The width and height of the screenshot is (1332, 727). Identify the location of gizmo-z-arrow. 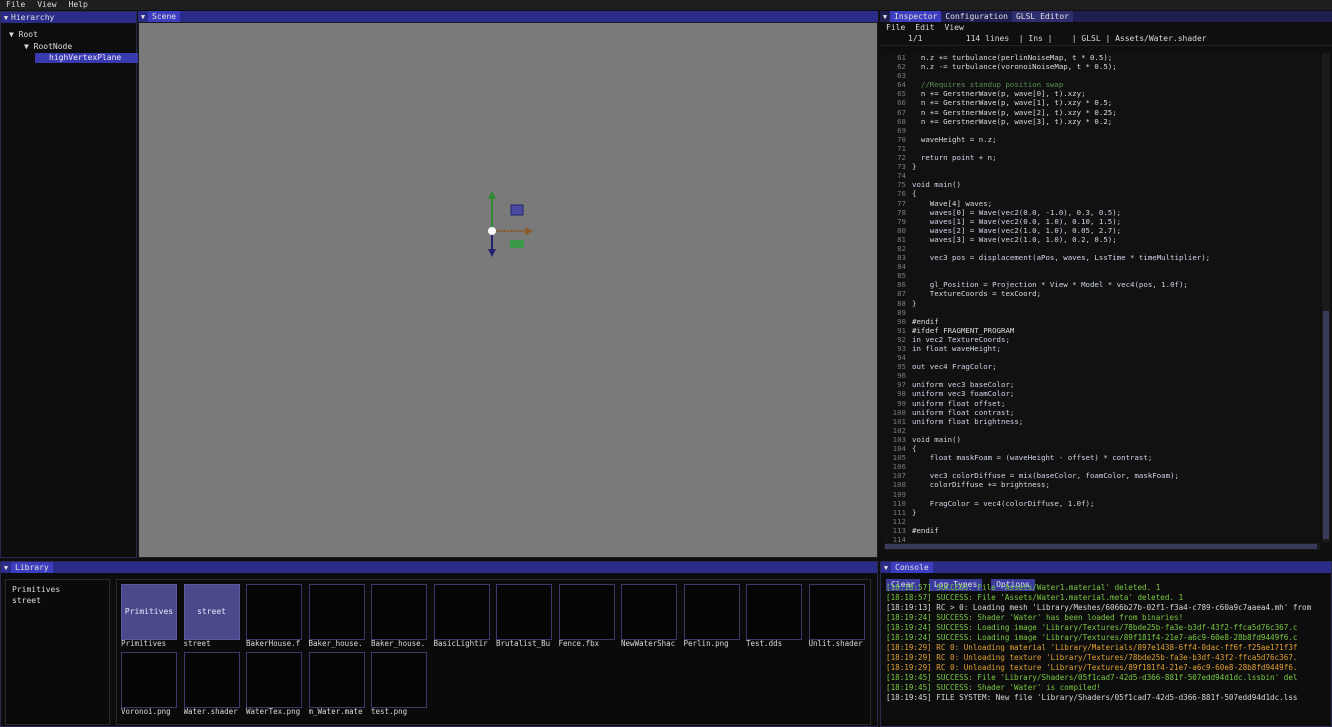
(492, 253).